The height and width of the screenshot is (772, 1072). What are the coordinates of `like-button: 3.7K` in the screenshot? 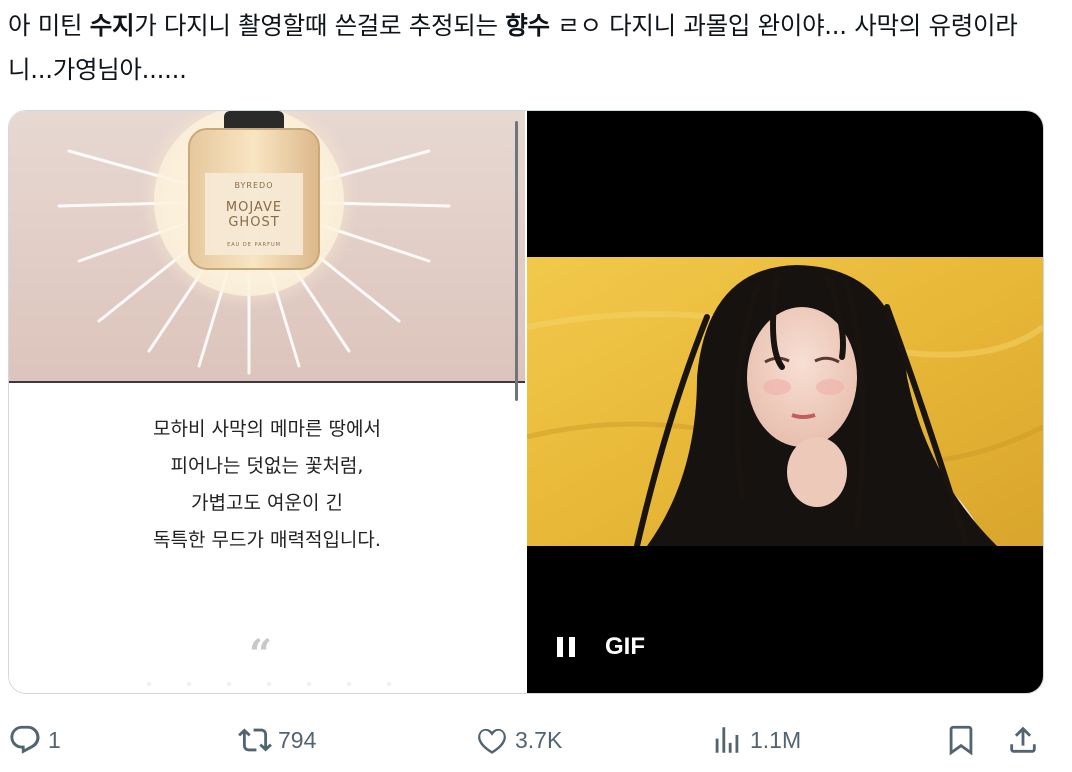 It's located at (518, 740).